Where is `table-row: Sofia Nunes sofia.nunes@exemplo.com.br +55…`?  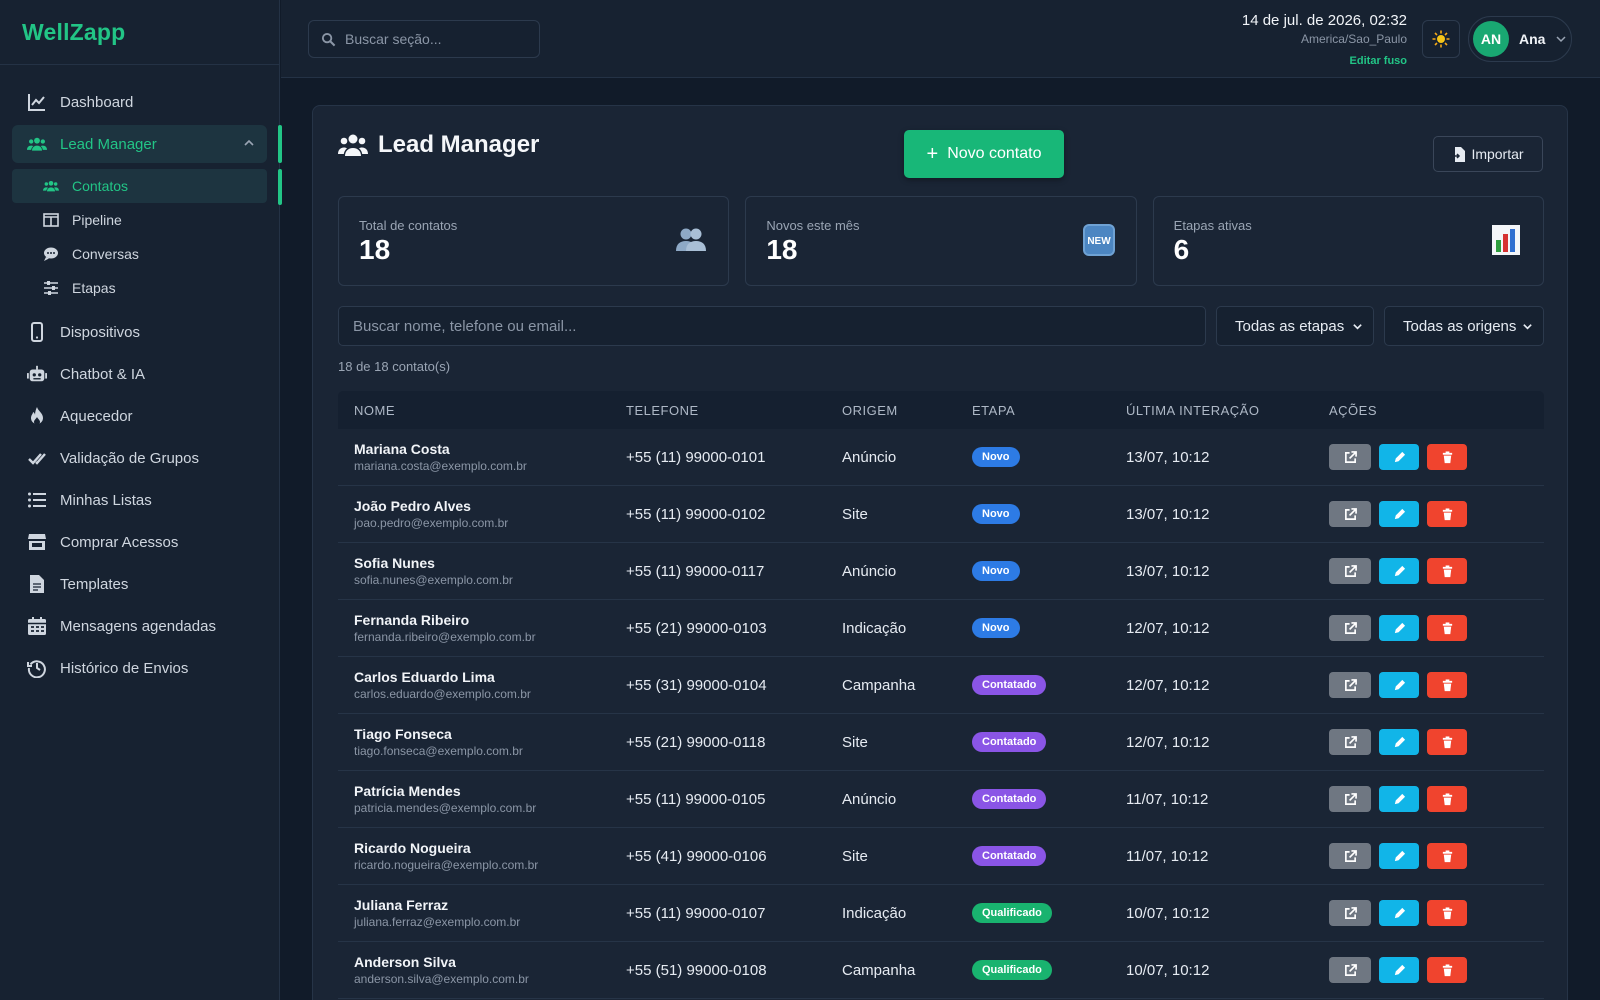 table-row: Sofia Nunes sofia.nunes@exemplo.com.br +55… is located at coordinates (941, 571).